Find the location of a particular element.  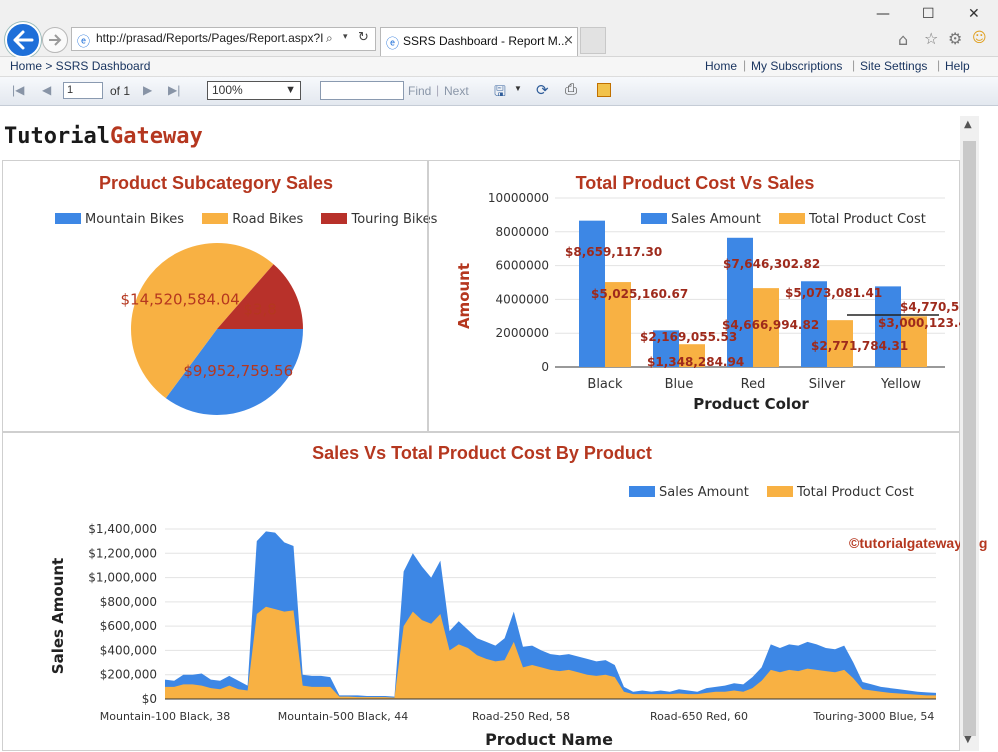

forward-button is located at coordinates (55, 40).